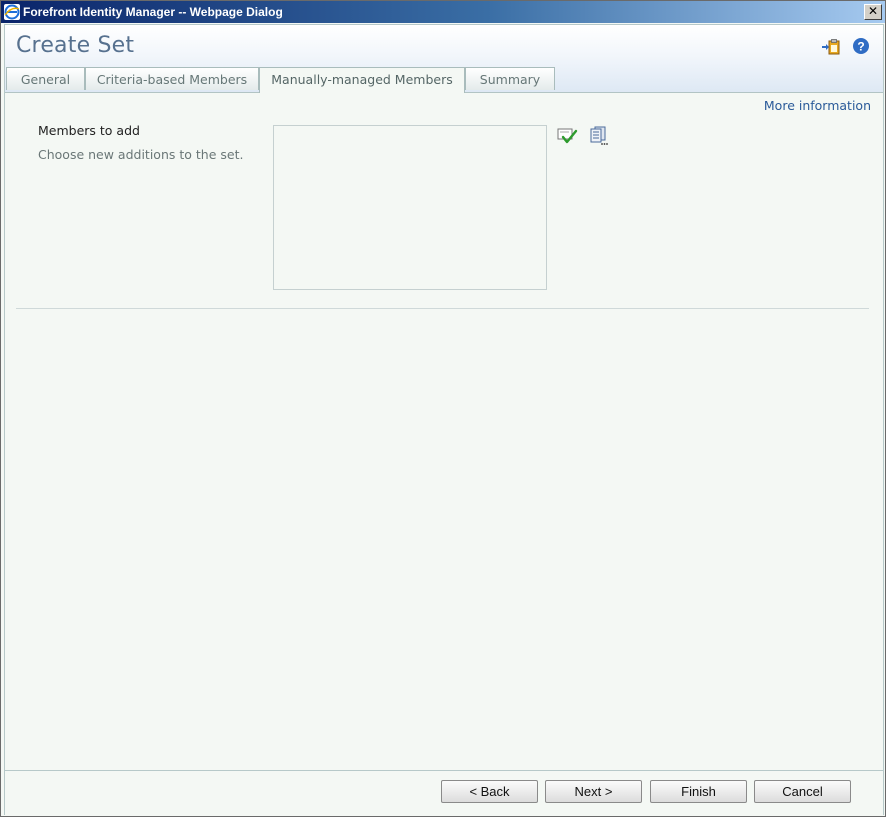 The width and height of the screenshot is (886, 817). What do you see at coordinates (362, 80) in the screenshot?
I see `tab-manually-managed-members: Manually-managed Members` at bounding box center [362, 80].